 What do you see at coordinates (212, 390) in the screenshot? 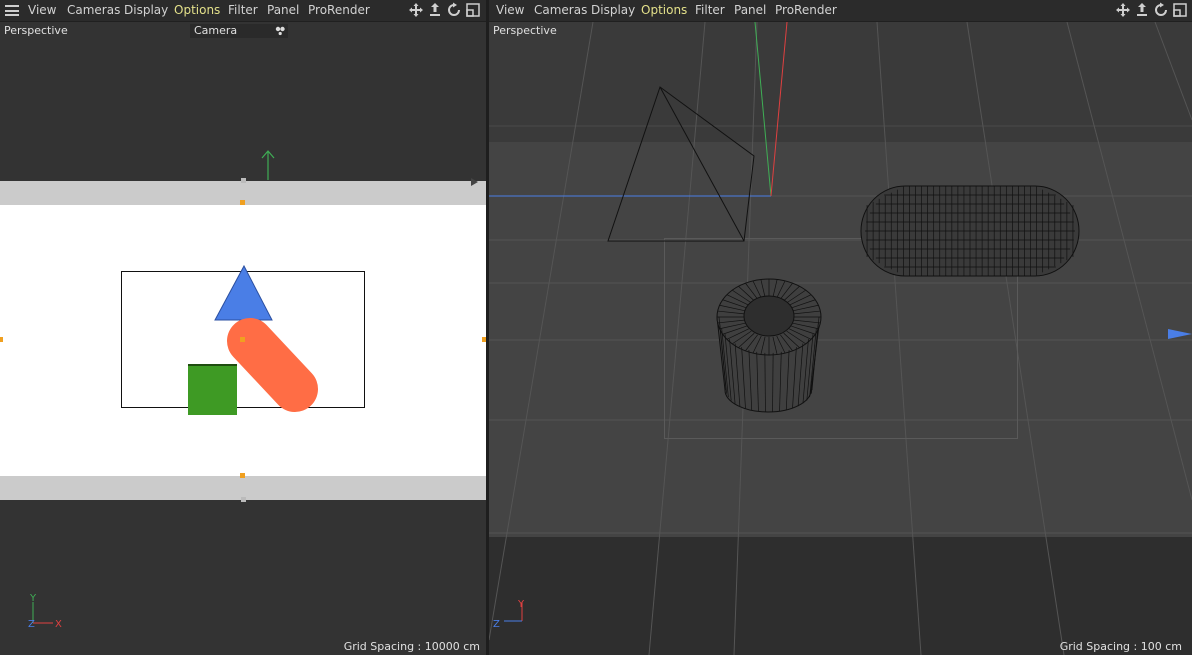
I see `cube-shape` at bounding box center [212, 390].